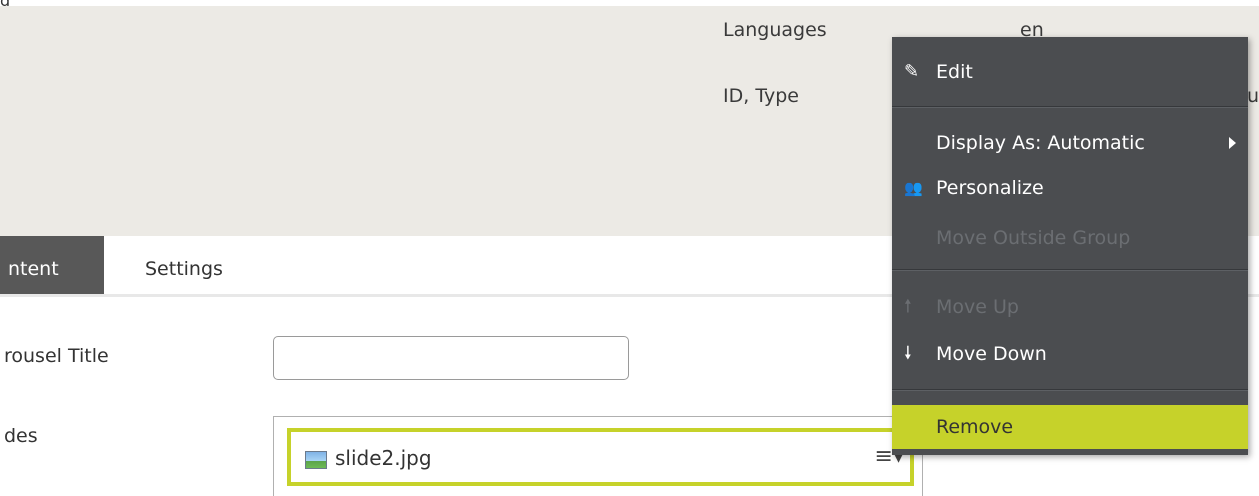 Image resolution: width=1259 pixels, height=496 pixels. What do you see at coordinates (56, 356) in the screenshot?
I see `carousel-title-label: rousel Title` at bounding box center [56, 356].